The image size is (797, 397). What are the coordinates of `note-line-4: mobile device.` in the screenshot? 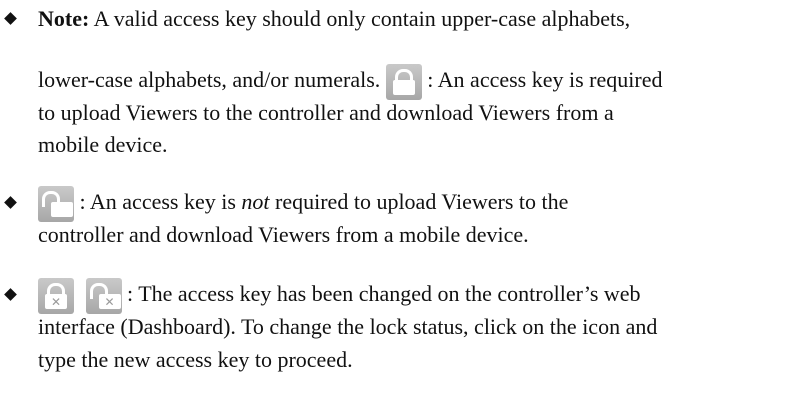 It's located at (103, 144).